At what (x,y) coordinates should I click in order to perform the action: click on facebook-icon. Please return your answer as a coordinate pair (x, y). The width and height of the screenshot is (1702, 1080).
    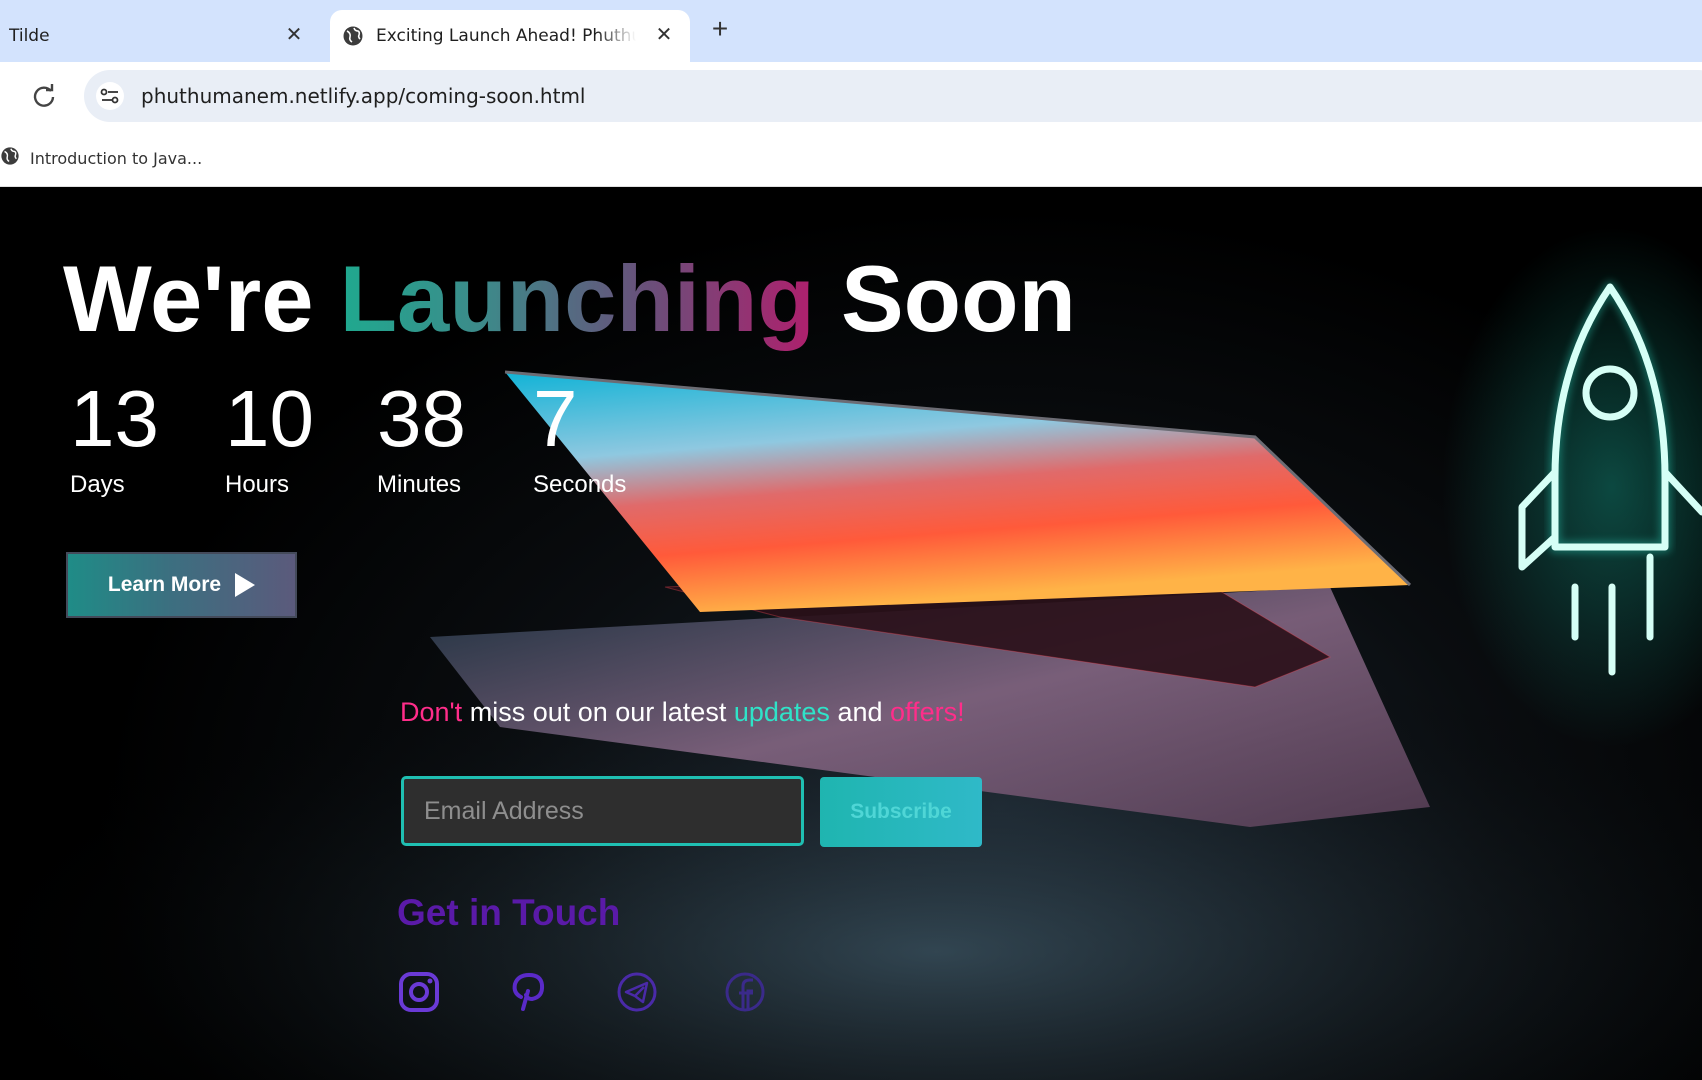
    Looking at the image, I should click on (745, 992).